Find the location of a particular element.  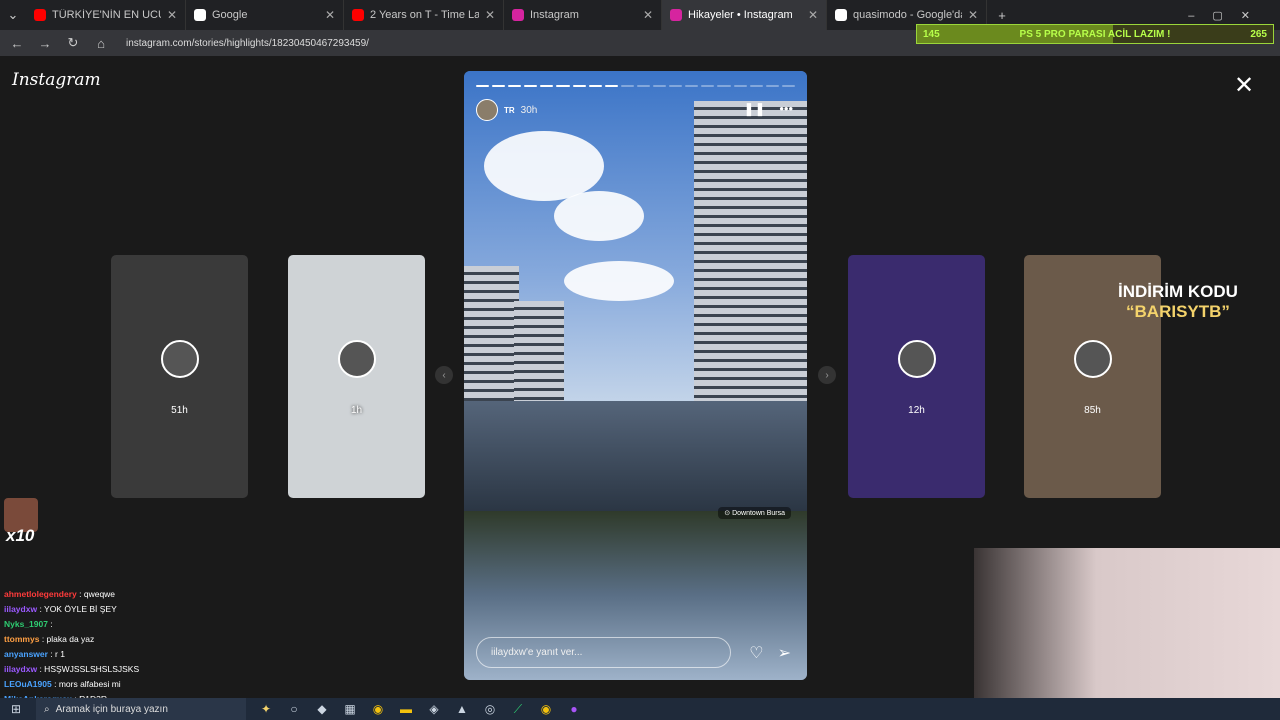

chat-line: ttommys : plaka da yaz is located at coordinates (71, 639).